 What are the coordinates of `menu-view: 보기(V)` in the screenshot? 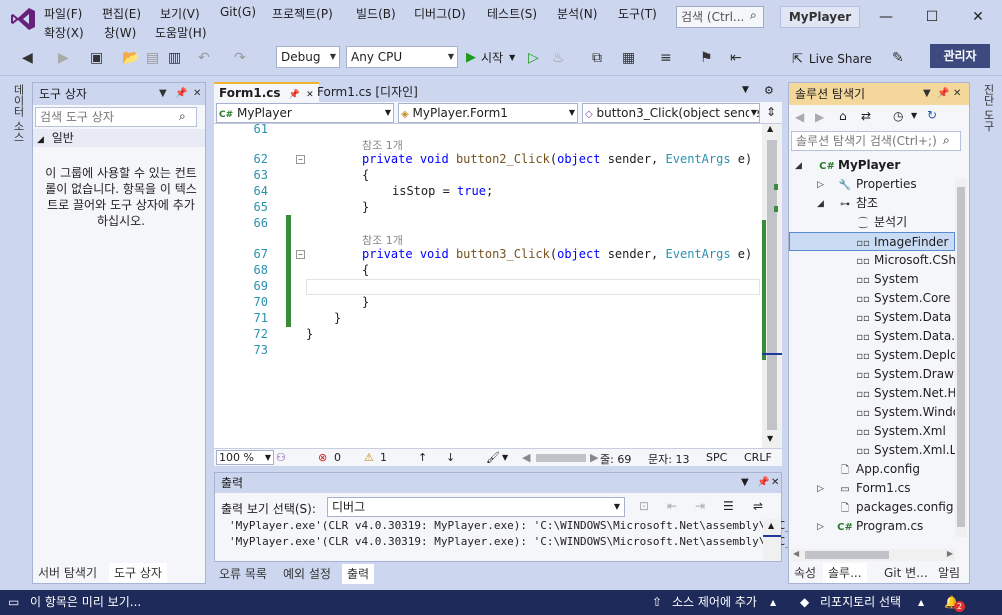 It's located at (180, 13).